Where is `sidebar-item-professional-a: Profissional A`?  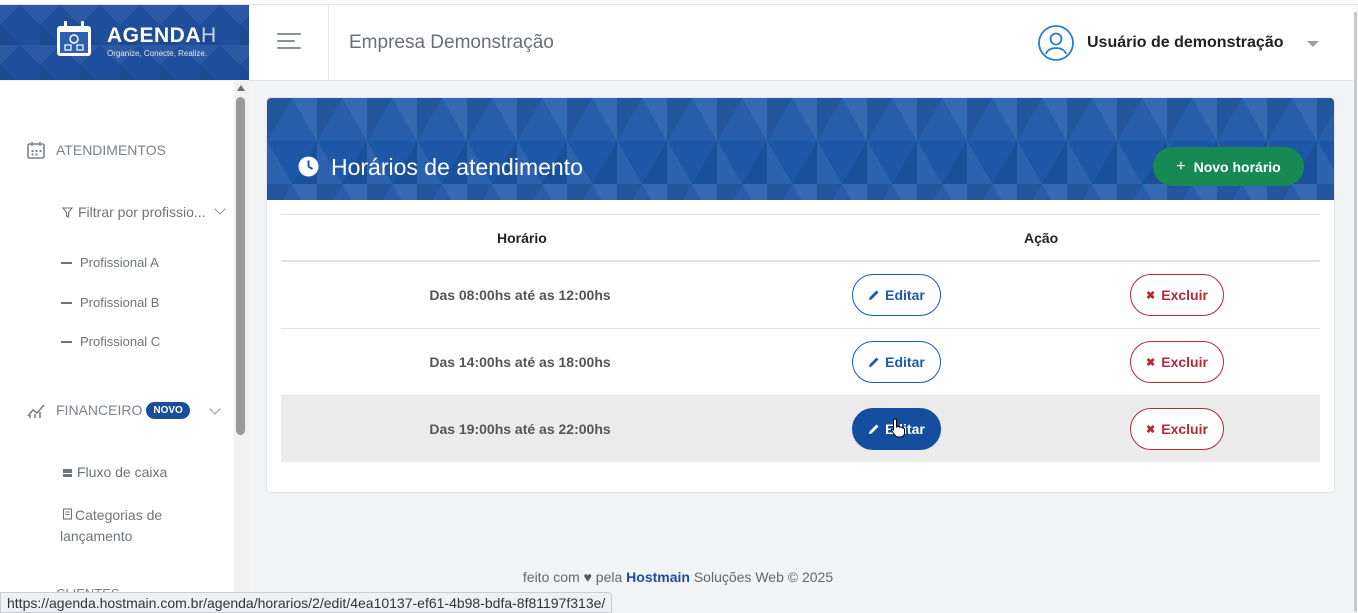
sidebar-item-professional-a: Profissional A is located at coordinates (110, 262).